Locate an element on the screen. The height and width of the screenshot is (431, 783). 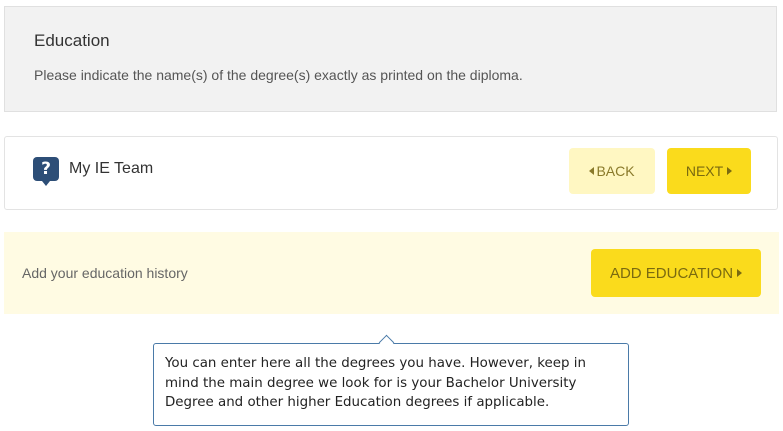
back-button-label: BACK is located at coordinates (615, 171).